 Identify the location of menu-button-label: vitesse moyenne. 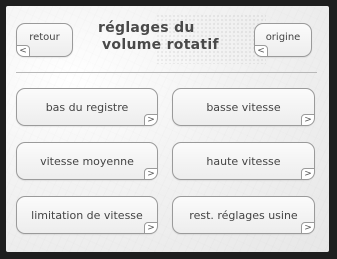
(87, 161).